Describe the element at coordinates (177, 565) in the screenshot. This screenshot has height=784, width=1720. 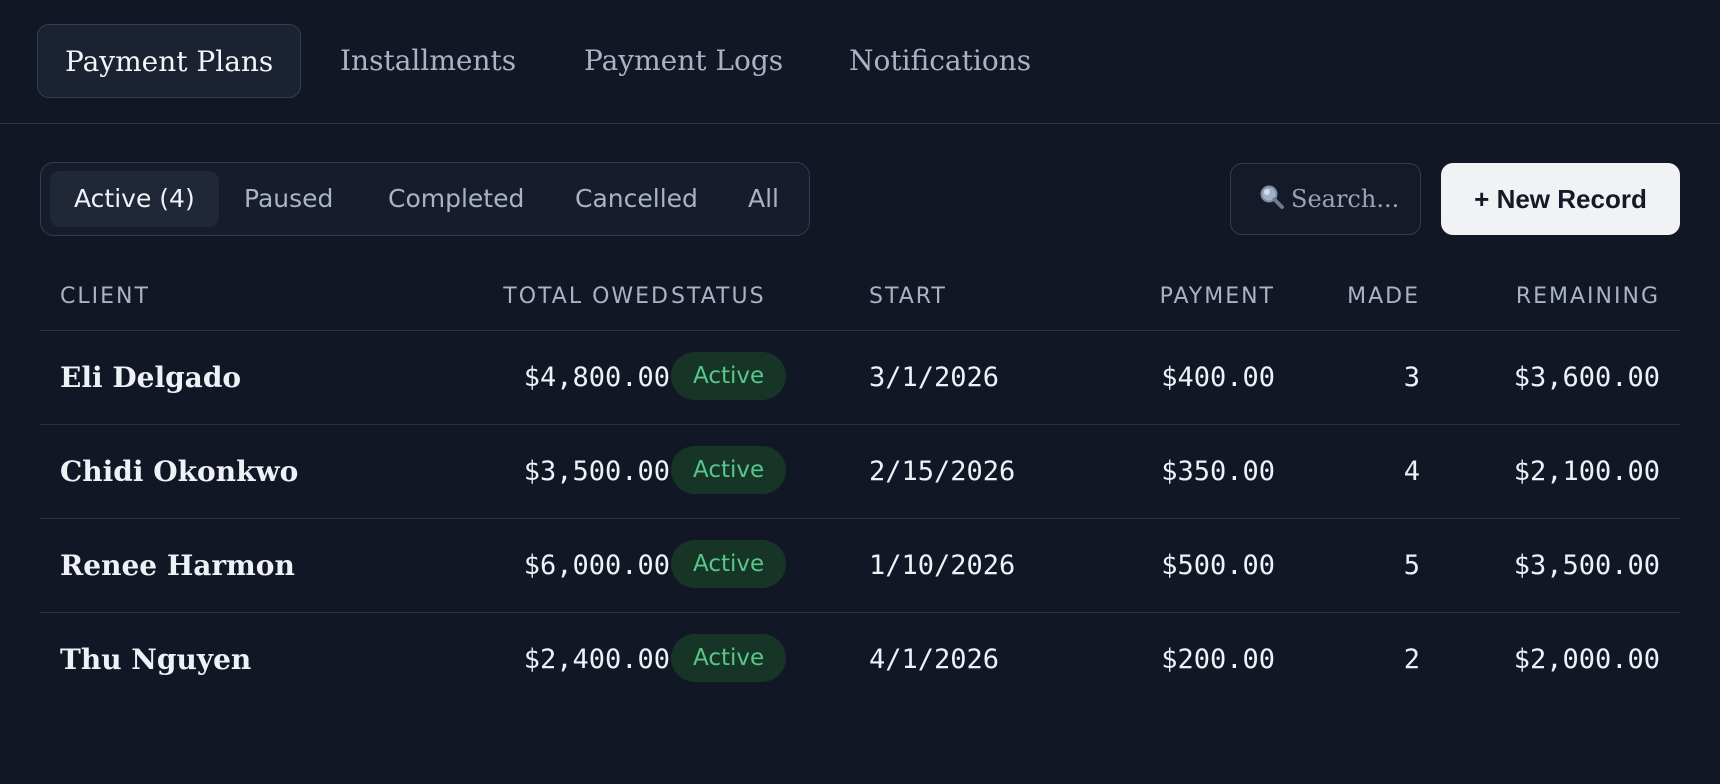
I see `client-name: Renee Harmon` at that location.